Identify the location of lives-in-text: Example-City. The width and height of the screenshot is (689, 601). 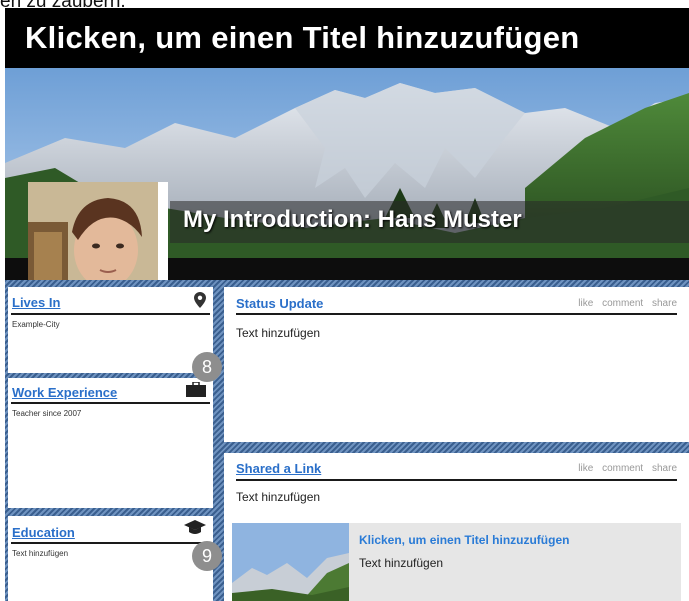
(36, 324).